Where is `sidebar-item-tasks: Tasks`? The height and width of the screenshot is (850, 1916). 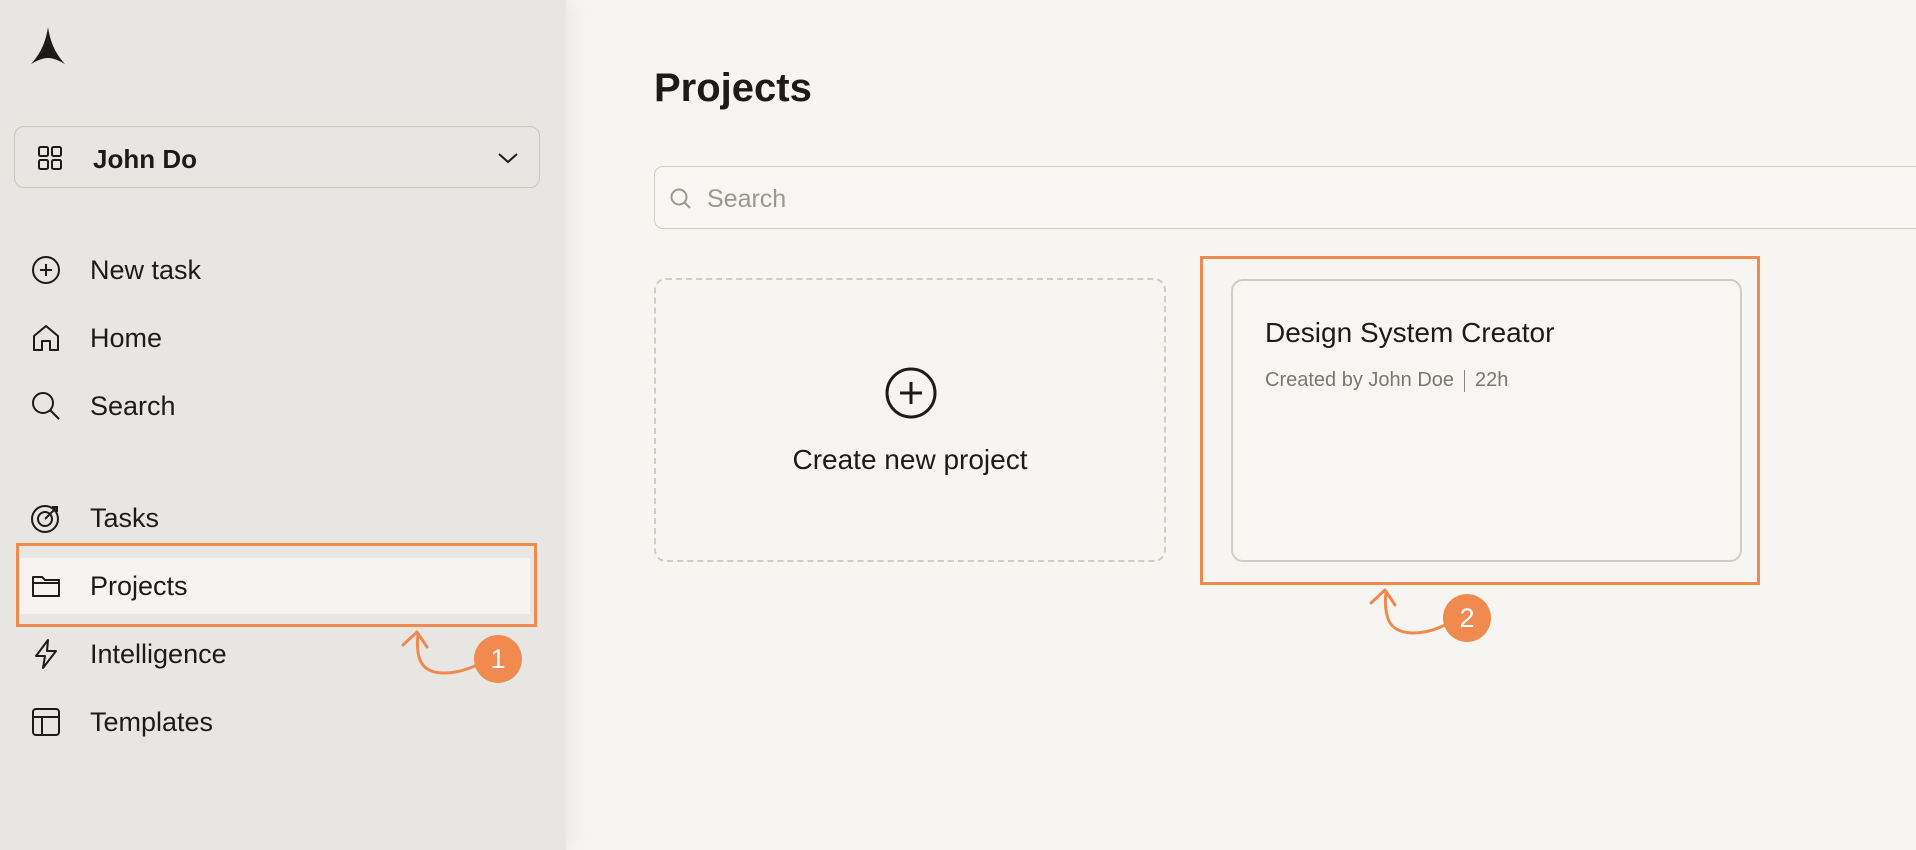
sidebar-item-tasks: Tasks is located at coordinates (275, 518).